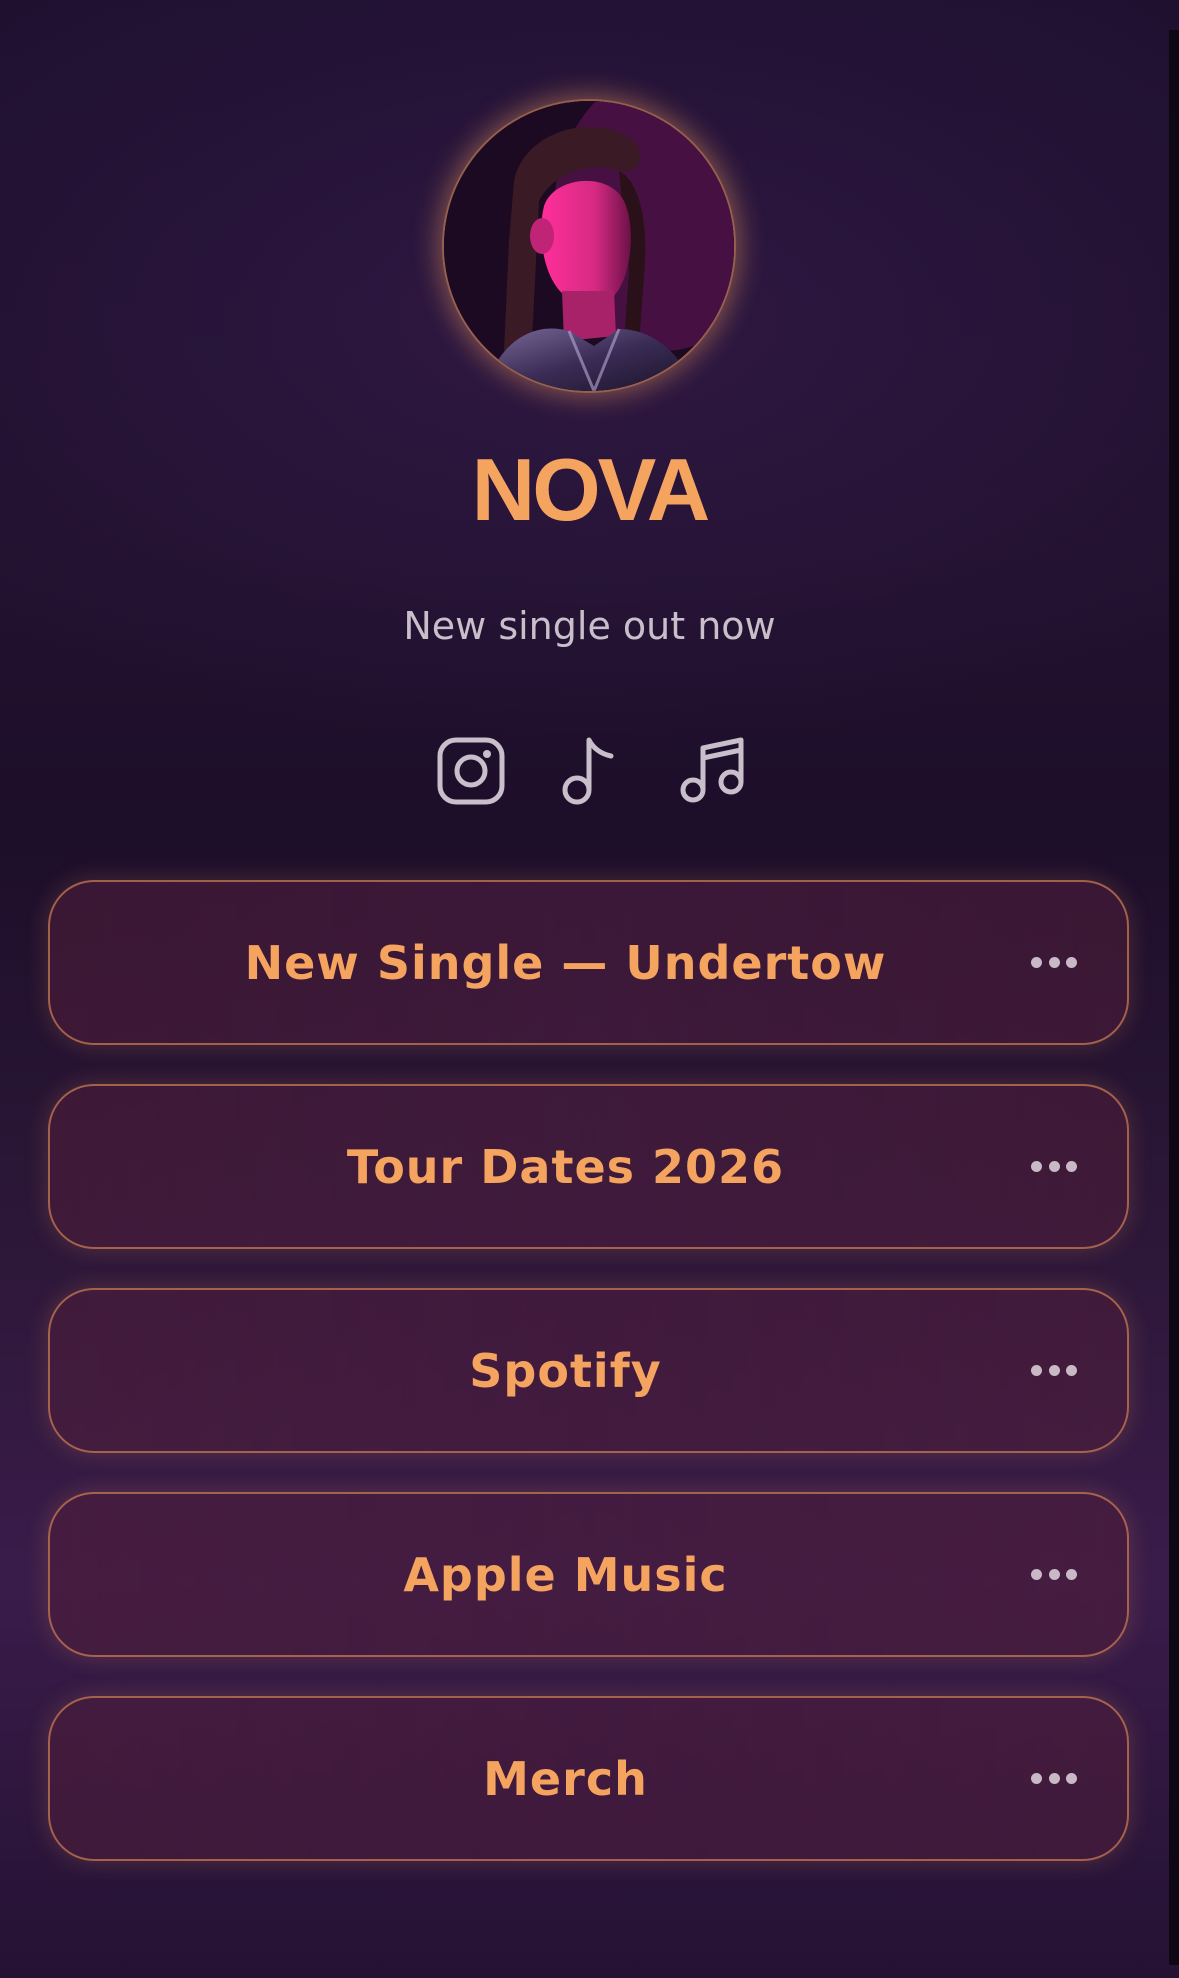  I want to click on social-links, so click(589, 771).